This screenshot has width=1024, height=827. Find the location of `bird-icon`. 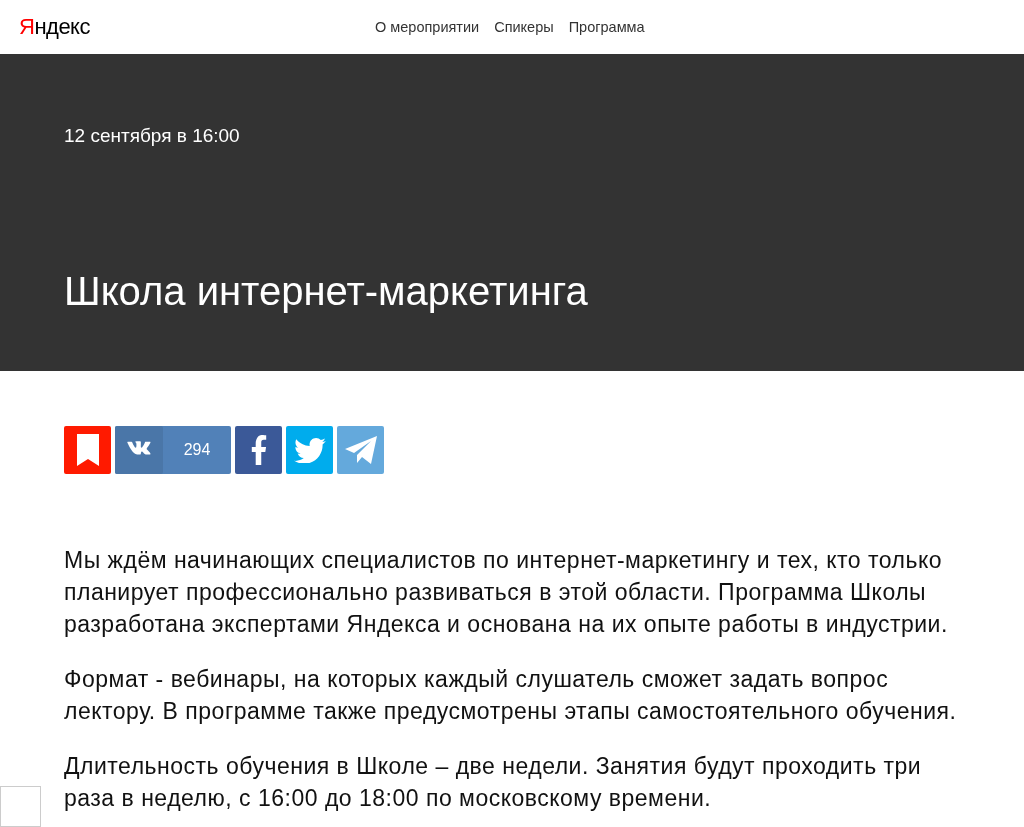

bird-icon is located at coordinates (309, 450).